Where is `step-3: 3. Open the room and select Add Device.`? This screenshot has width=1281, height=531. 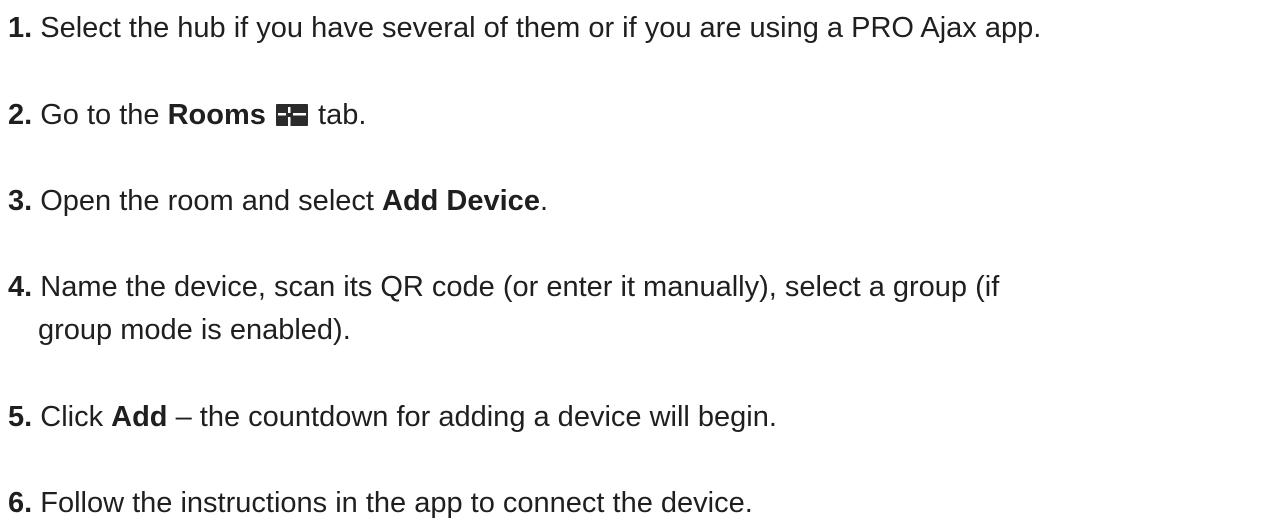 step-3: 3. Open the room and select Add Device. is located at coordinates (641, 201).